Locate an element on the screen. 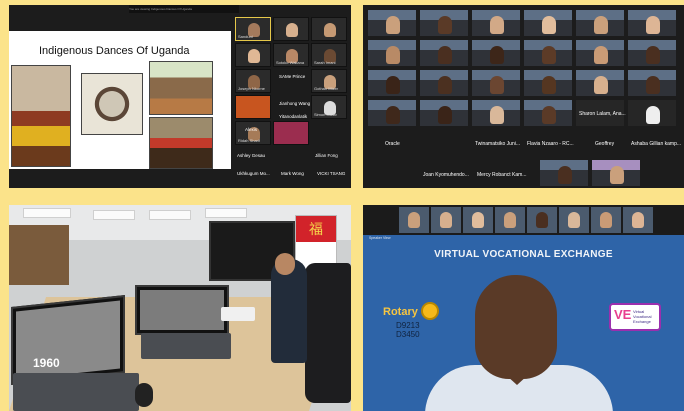 The width and height of the screenshot is (684, 411). laptop-right is located at coordinates (182, 310).